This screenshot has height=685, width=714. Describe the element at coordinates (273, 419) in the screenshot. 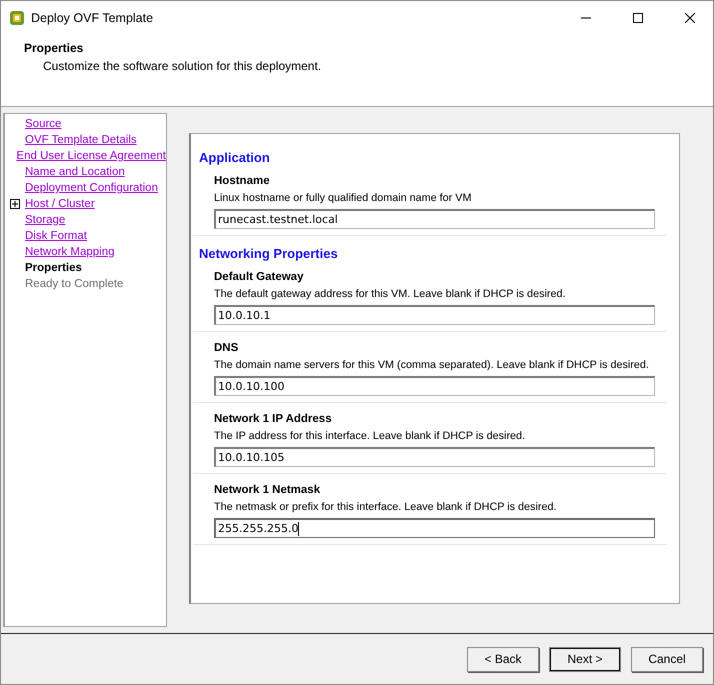

I see `field-label: Network 1 IP Address` at that location.